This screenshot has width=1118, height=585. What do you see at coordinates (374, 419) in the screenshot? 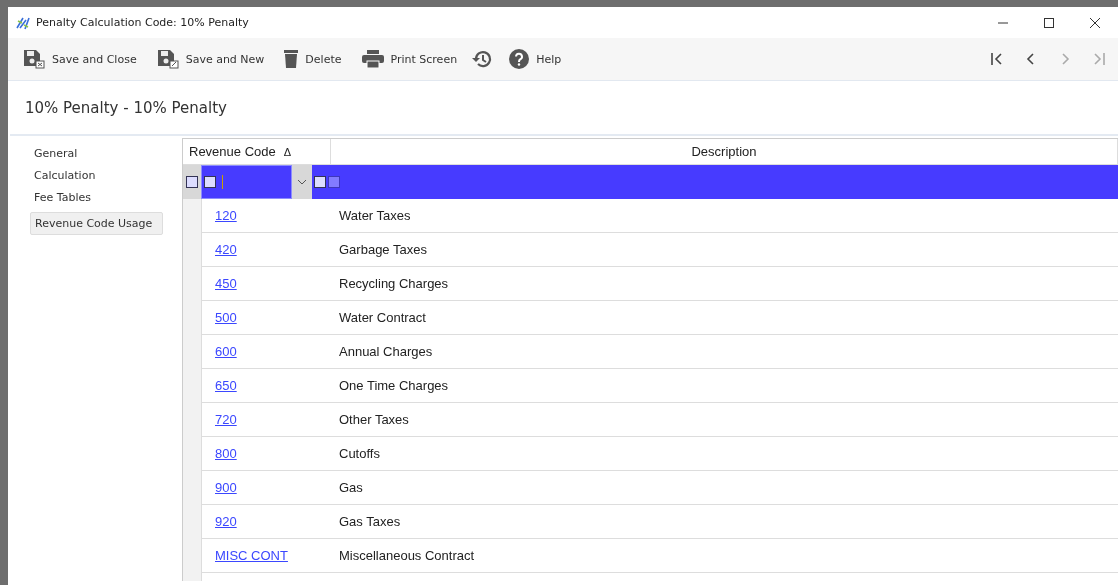
I see `table-cell: Other Taxes` at bounding box center [374, 419].